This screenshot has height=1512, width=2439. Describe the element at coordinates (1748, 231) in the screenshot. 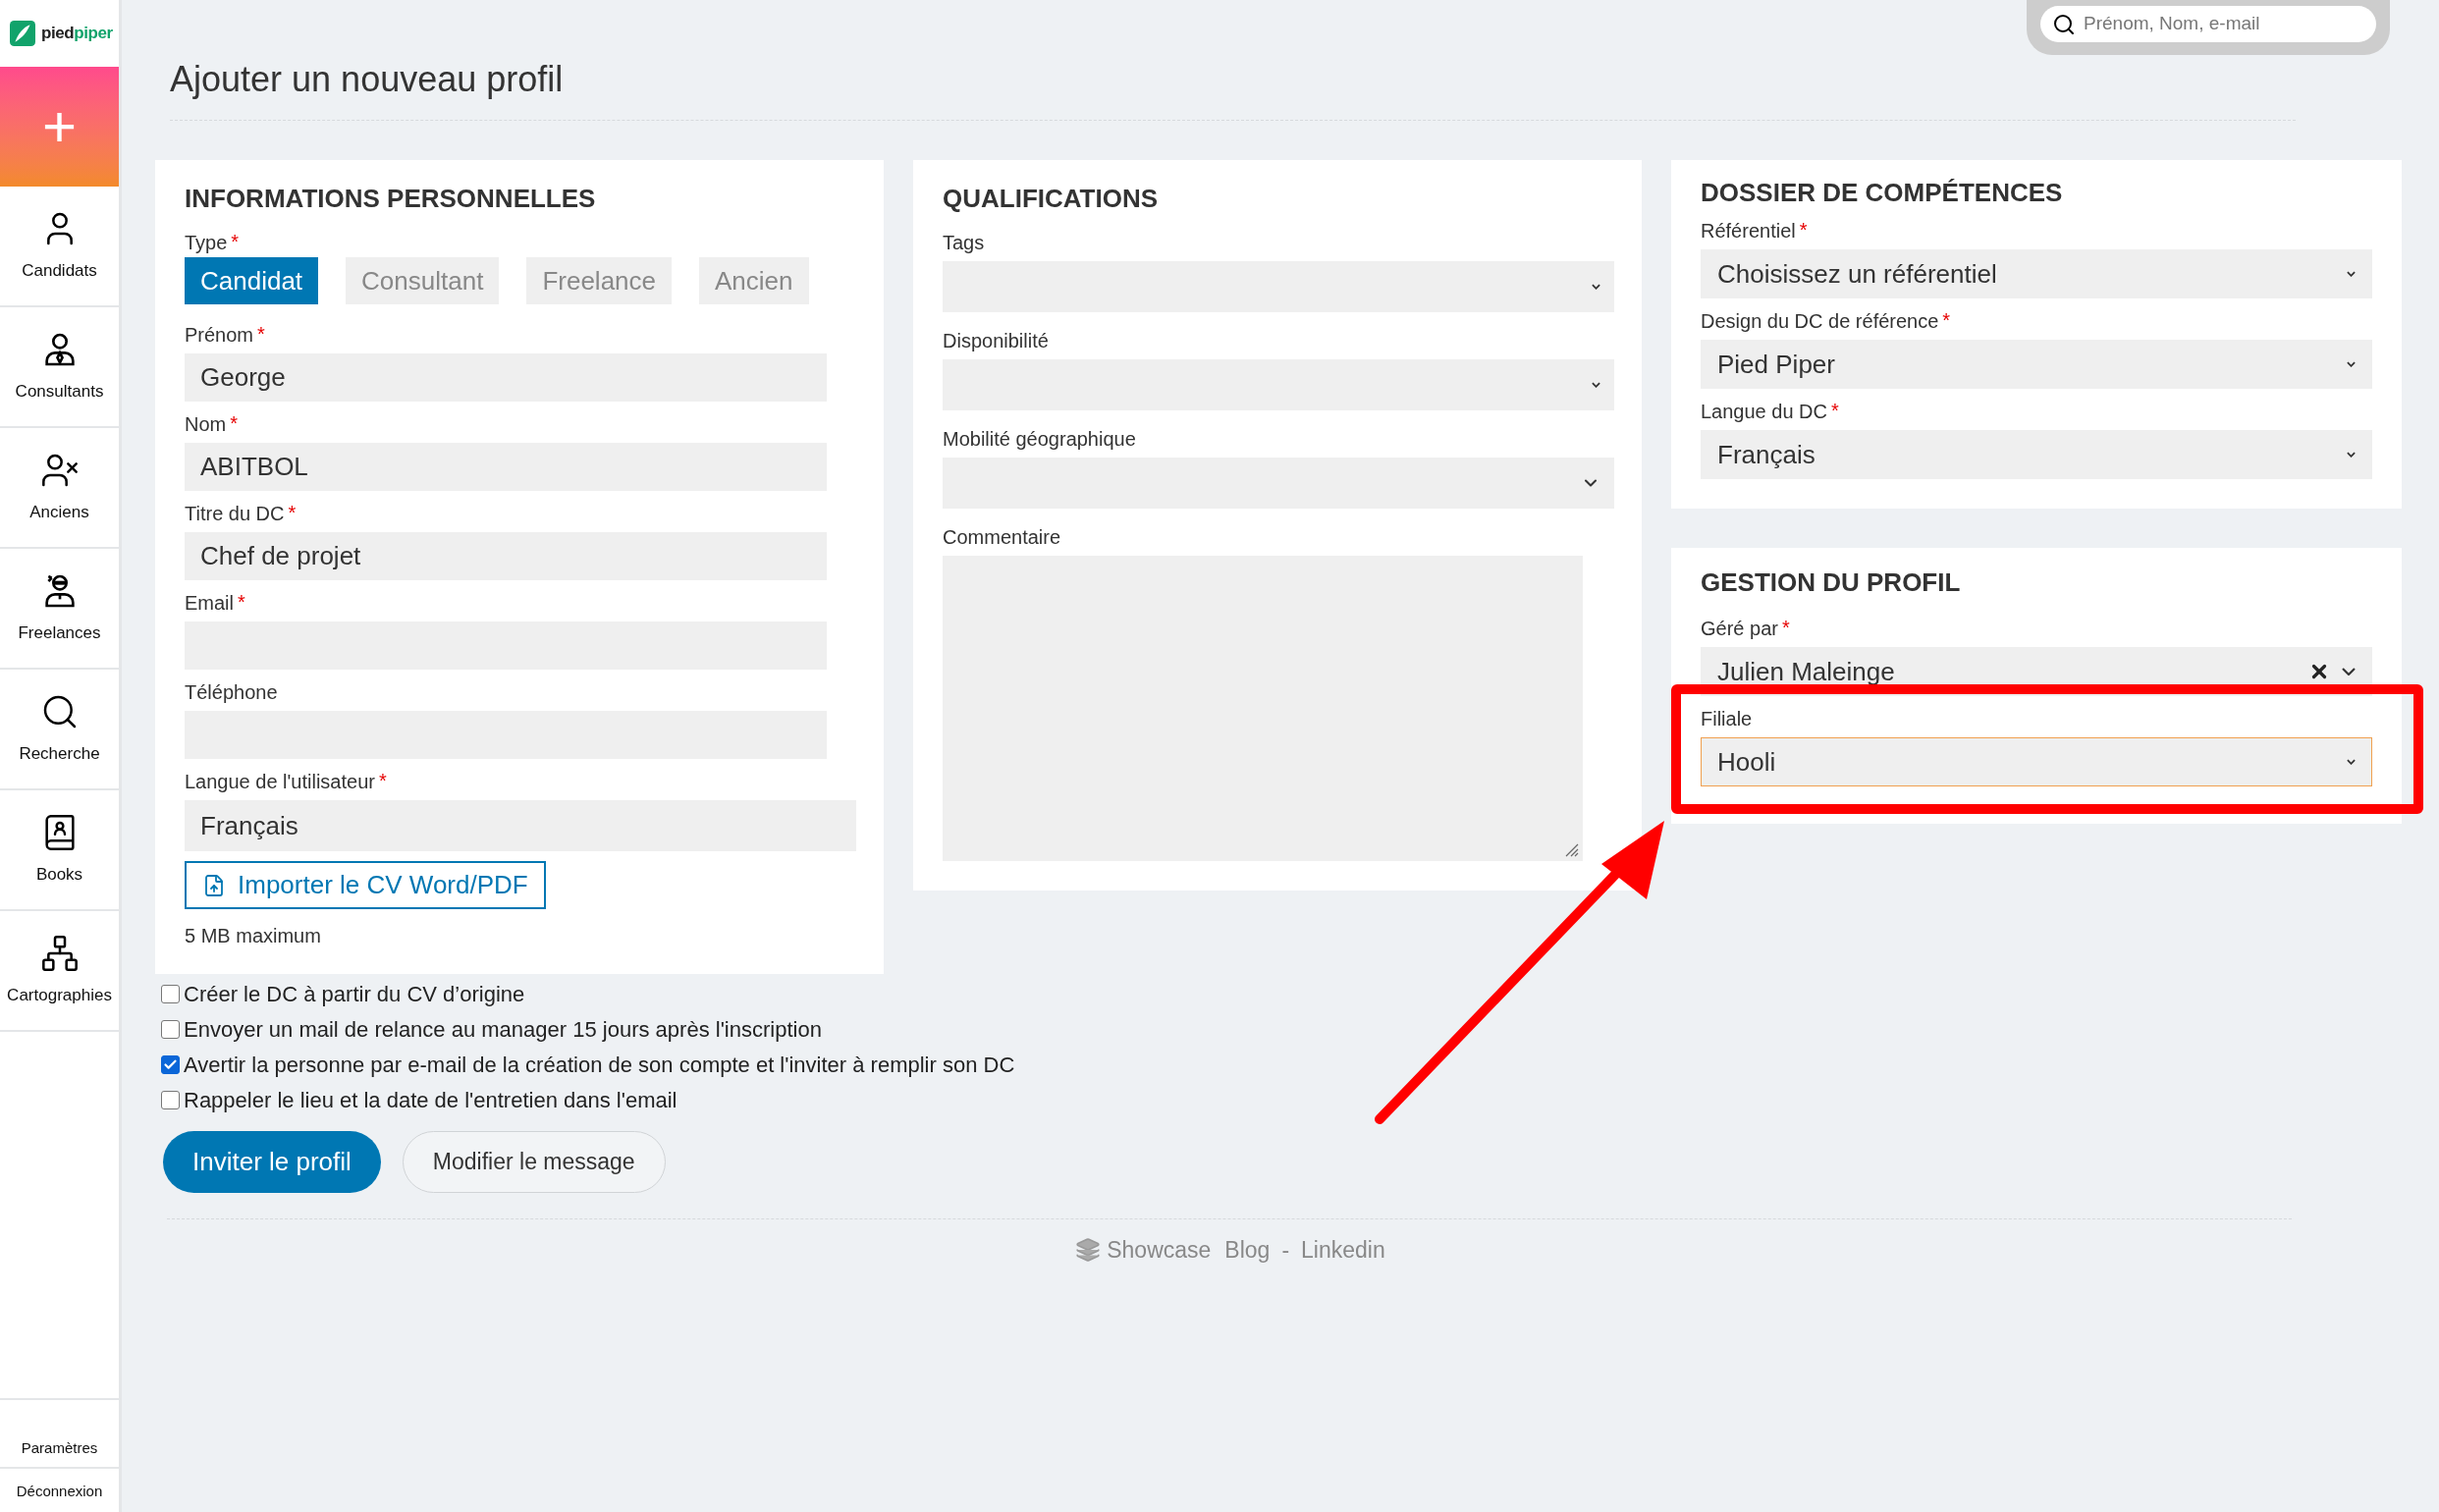

I see `field-label: Référentiel` at that location.